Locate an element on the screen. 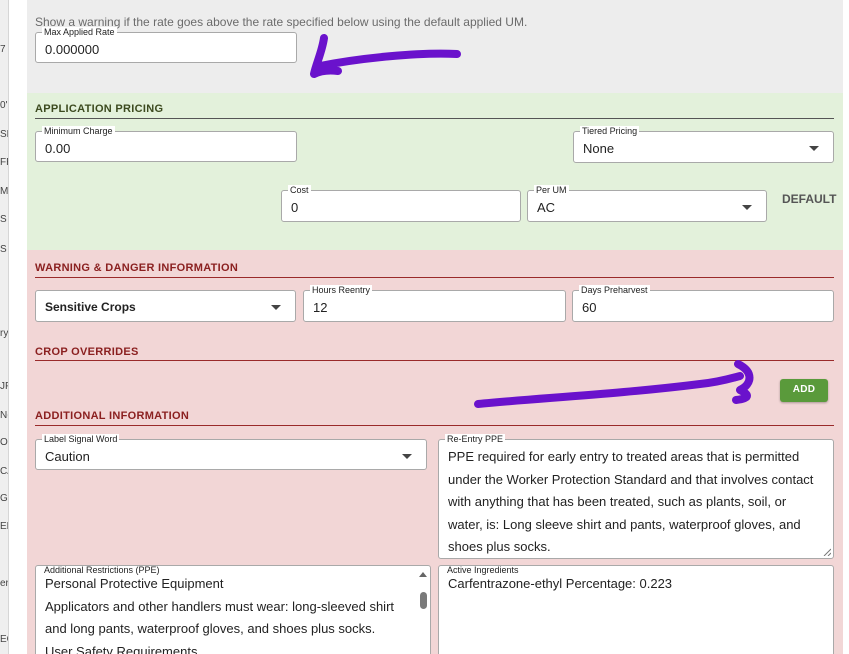 This screenshot has height=654, width=849. add-crop-override-button: ADD is located at coordinates (804, 390).